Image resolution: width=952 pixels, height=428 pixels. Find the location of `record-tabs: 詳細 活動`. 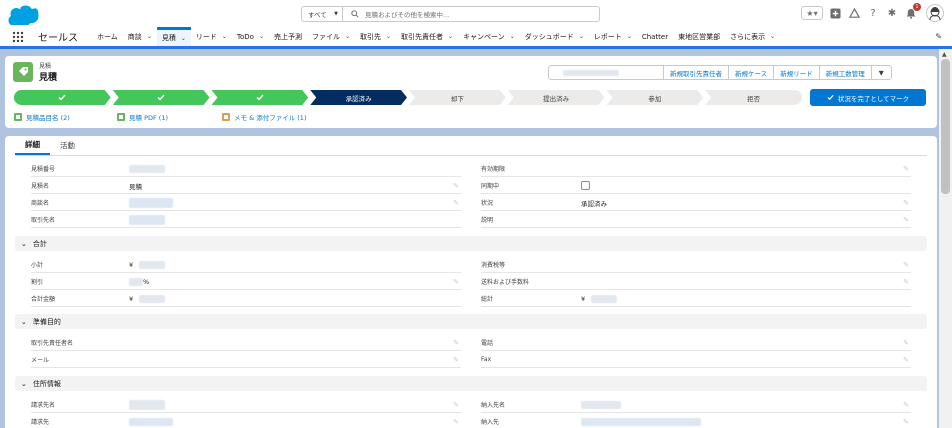

record-tabs: 詳細 活動 is located at coordinates (471, 146).